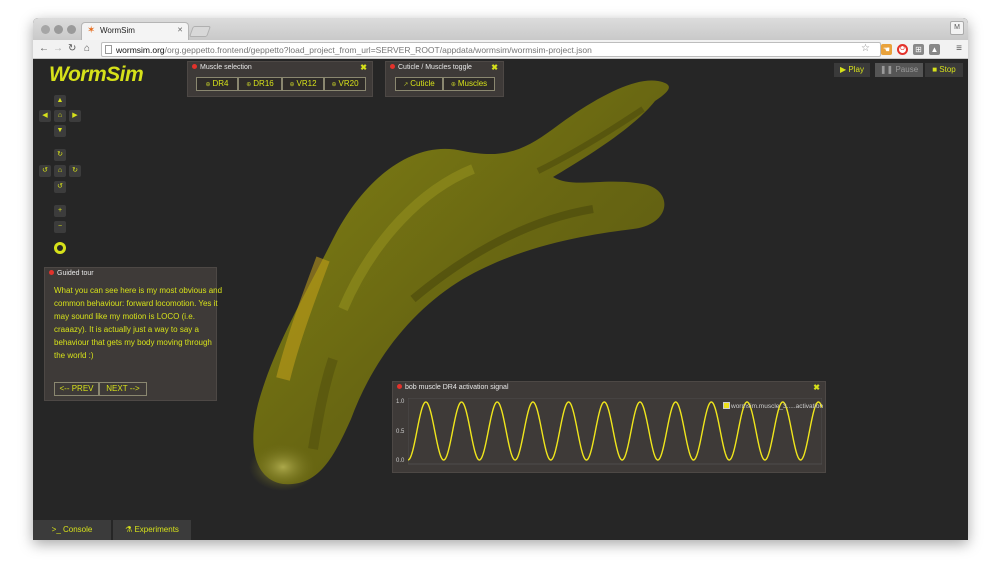 The image size is (1000, 586). Describe the element at coordinates (887, 69) in the screenshot. I see `pause-icon: ❚❚` at that location.